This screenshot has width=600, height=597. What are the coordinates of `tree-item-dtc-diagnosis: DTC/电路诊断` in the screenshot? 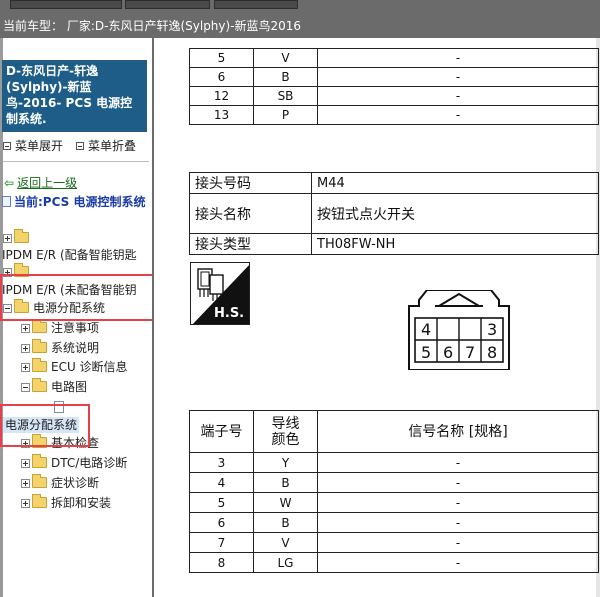 It's located at (74, 462).